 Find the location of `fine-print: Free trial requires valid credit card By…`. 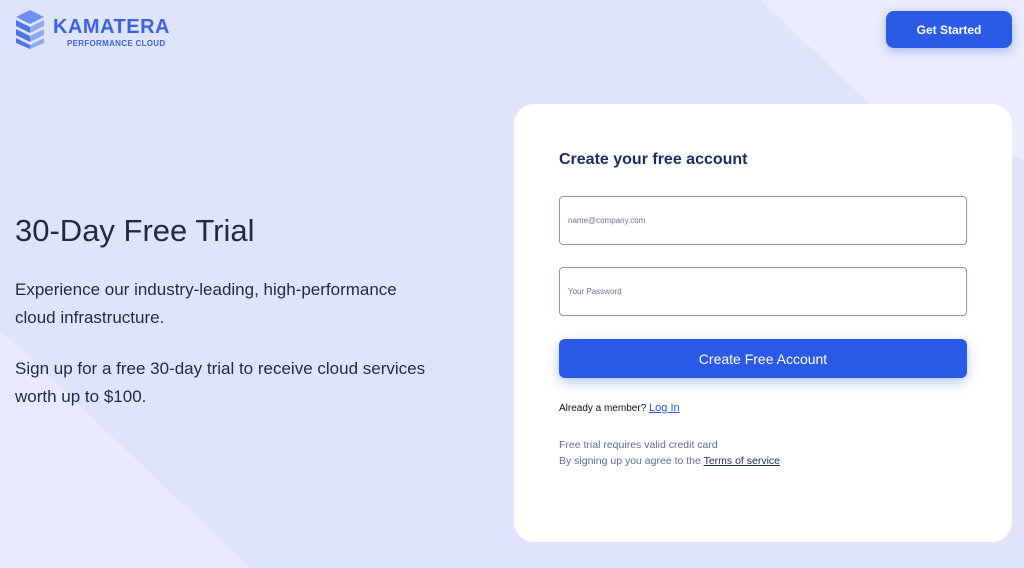

fine-print: Free trial requires valid credit card By… is located at coordinates (669, 453).